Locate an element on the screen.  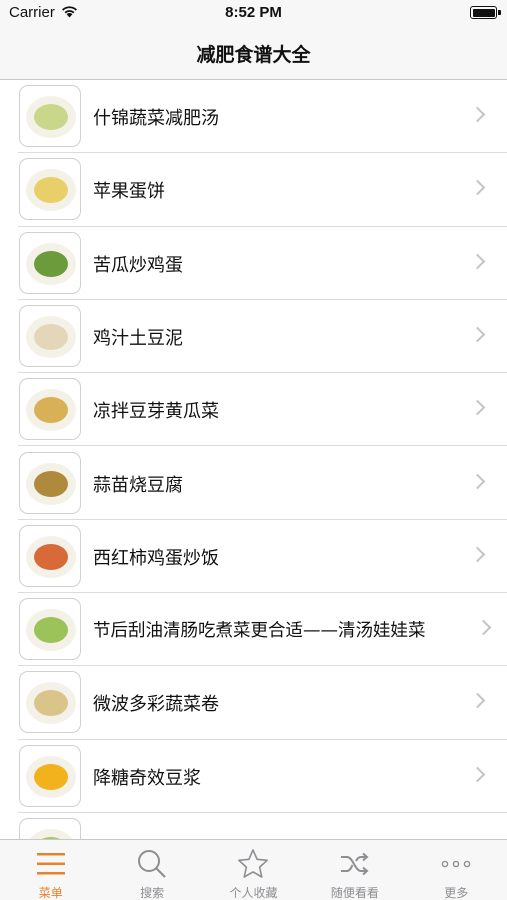
battery-icon is located at coordinates (485, 12).